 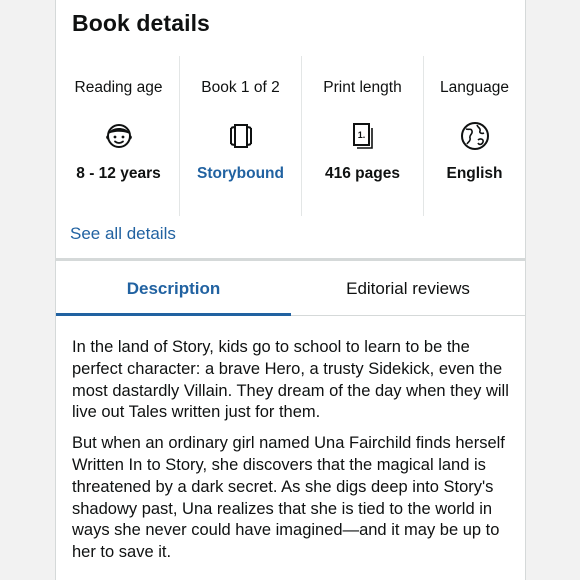 I want to click on detail-value: 8 - 12 years, so click(x=118, y=173).